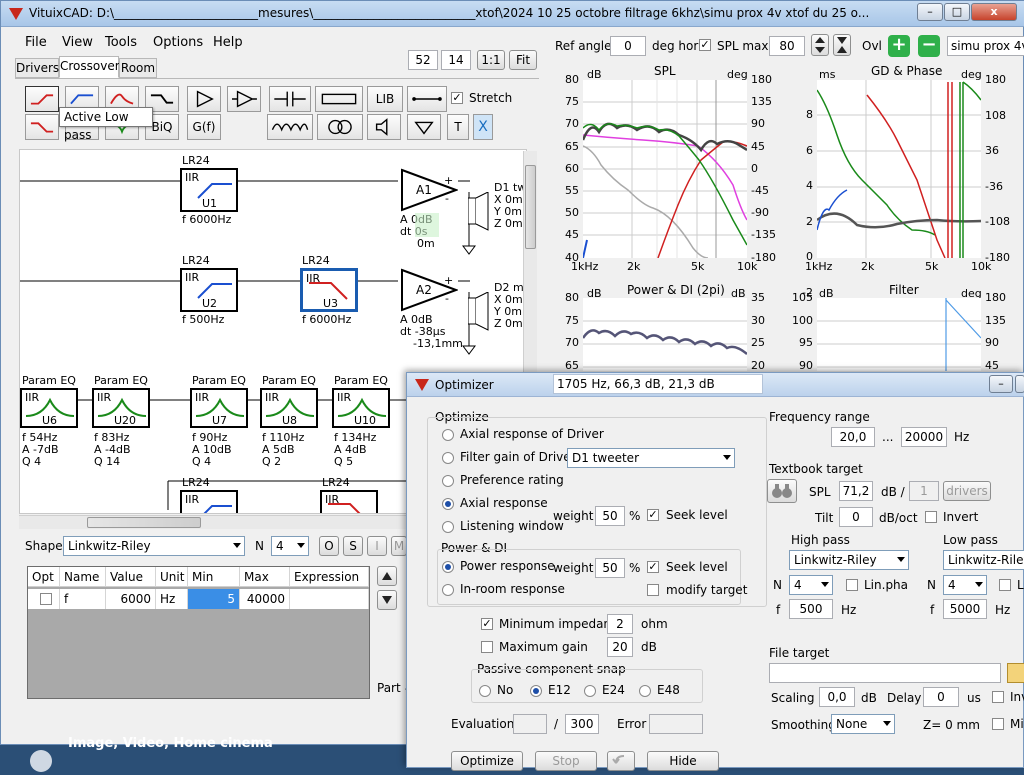 Image resolution: width=1024 pixels, height=775 pixels. I want to click on power-seek-level-checkbox: ✓, so click(653, 567).